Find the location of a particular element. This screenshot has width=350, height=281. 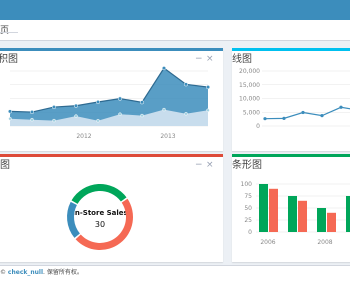

donut-chart-title: 环图 is located at coordinates (5, 165).